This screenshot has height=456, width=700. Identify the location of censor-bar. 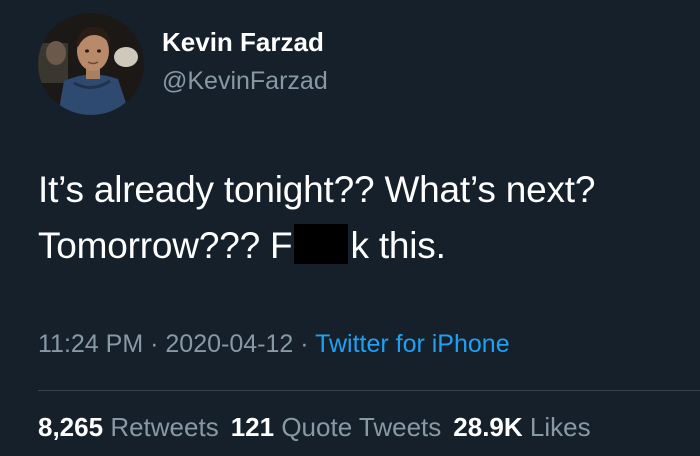
(321, 244).